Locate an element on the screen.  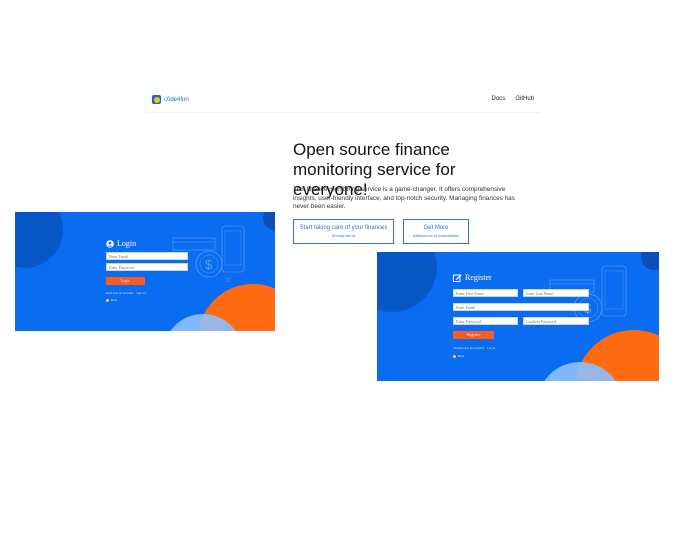
start-finances-label: Start taking care of your finances is located at coordinates (343, 228).